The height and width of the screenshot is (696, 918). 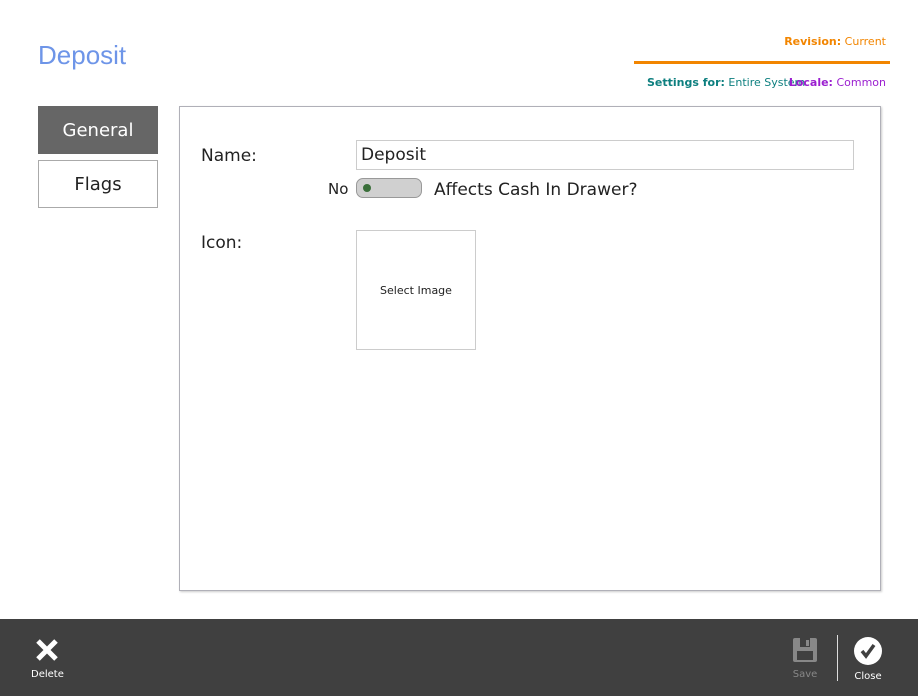 What do you see at coordinates (229, 156) in the screenshot?
I see `name-label: Name:` at bounding box center [229, 156].